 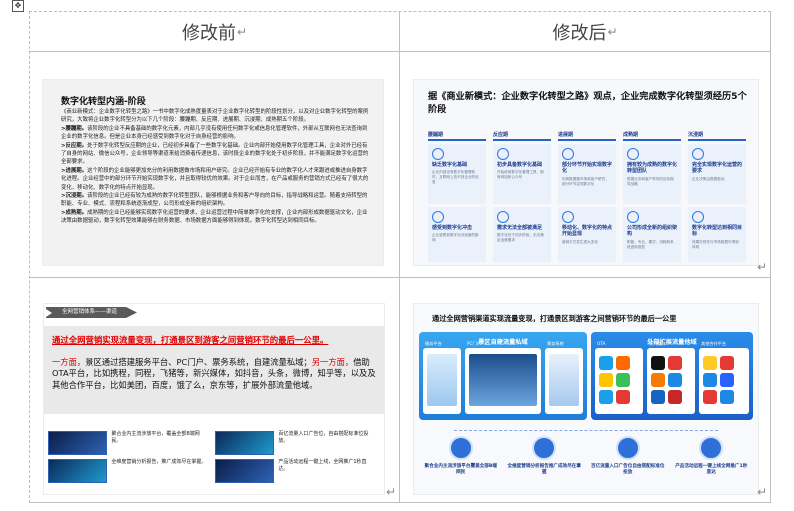 What do you see at coordinates (323, 437) in the screenshot?
I see `thumbnail-caption: 百亿流量入口广告位，自由搭配标准位投放。` at bounding box center [323, 437].